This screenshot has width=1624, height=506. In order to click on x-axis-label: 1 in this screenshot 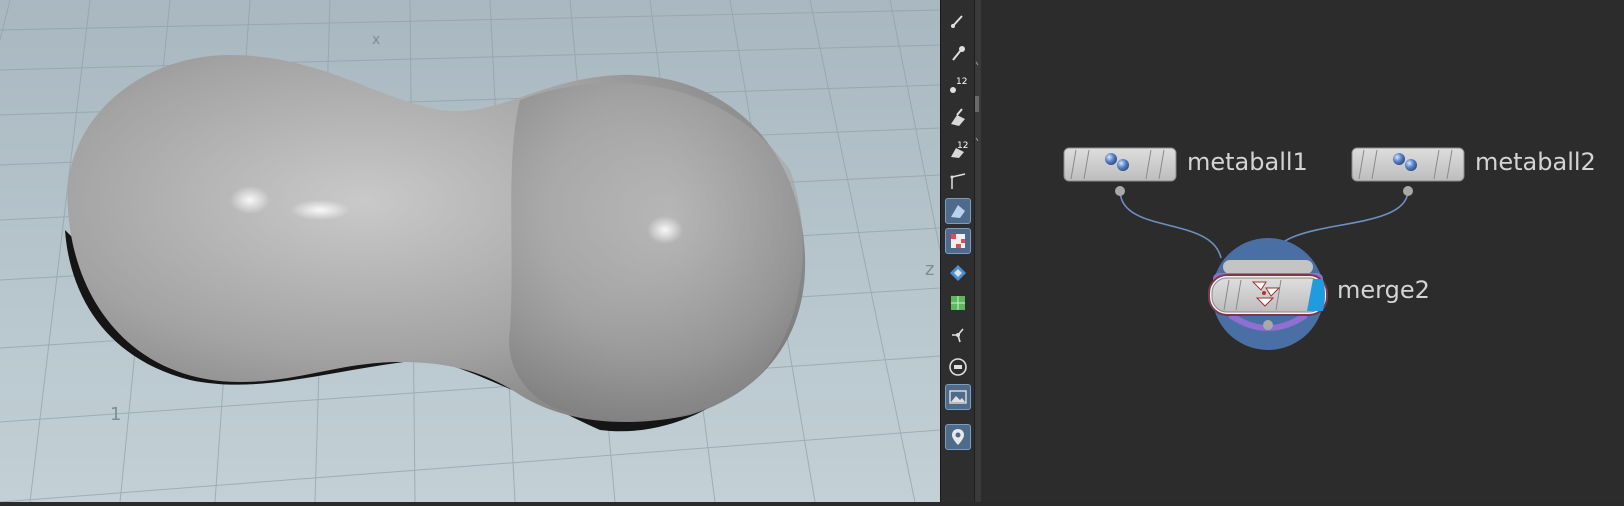, I will do `click(115, 414)`.